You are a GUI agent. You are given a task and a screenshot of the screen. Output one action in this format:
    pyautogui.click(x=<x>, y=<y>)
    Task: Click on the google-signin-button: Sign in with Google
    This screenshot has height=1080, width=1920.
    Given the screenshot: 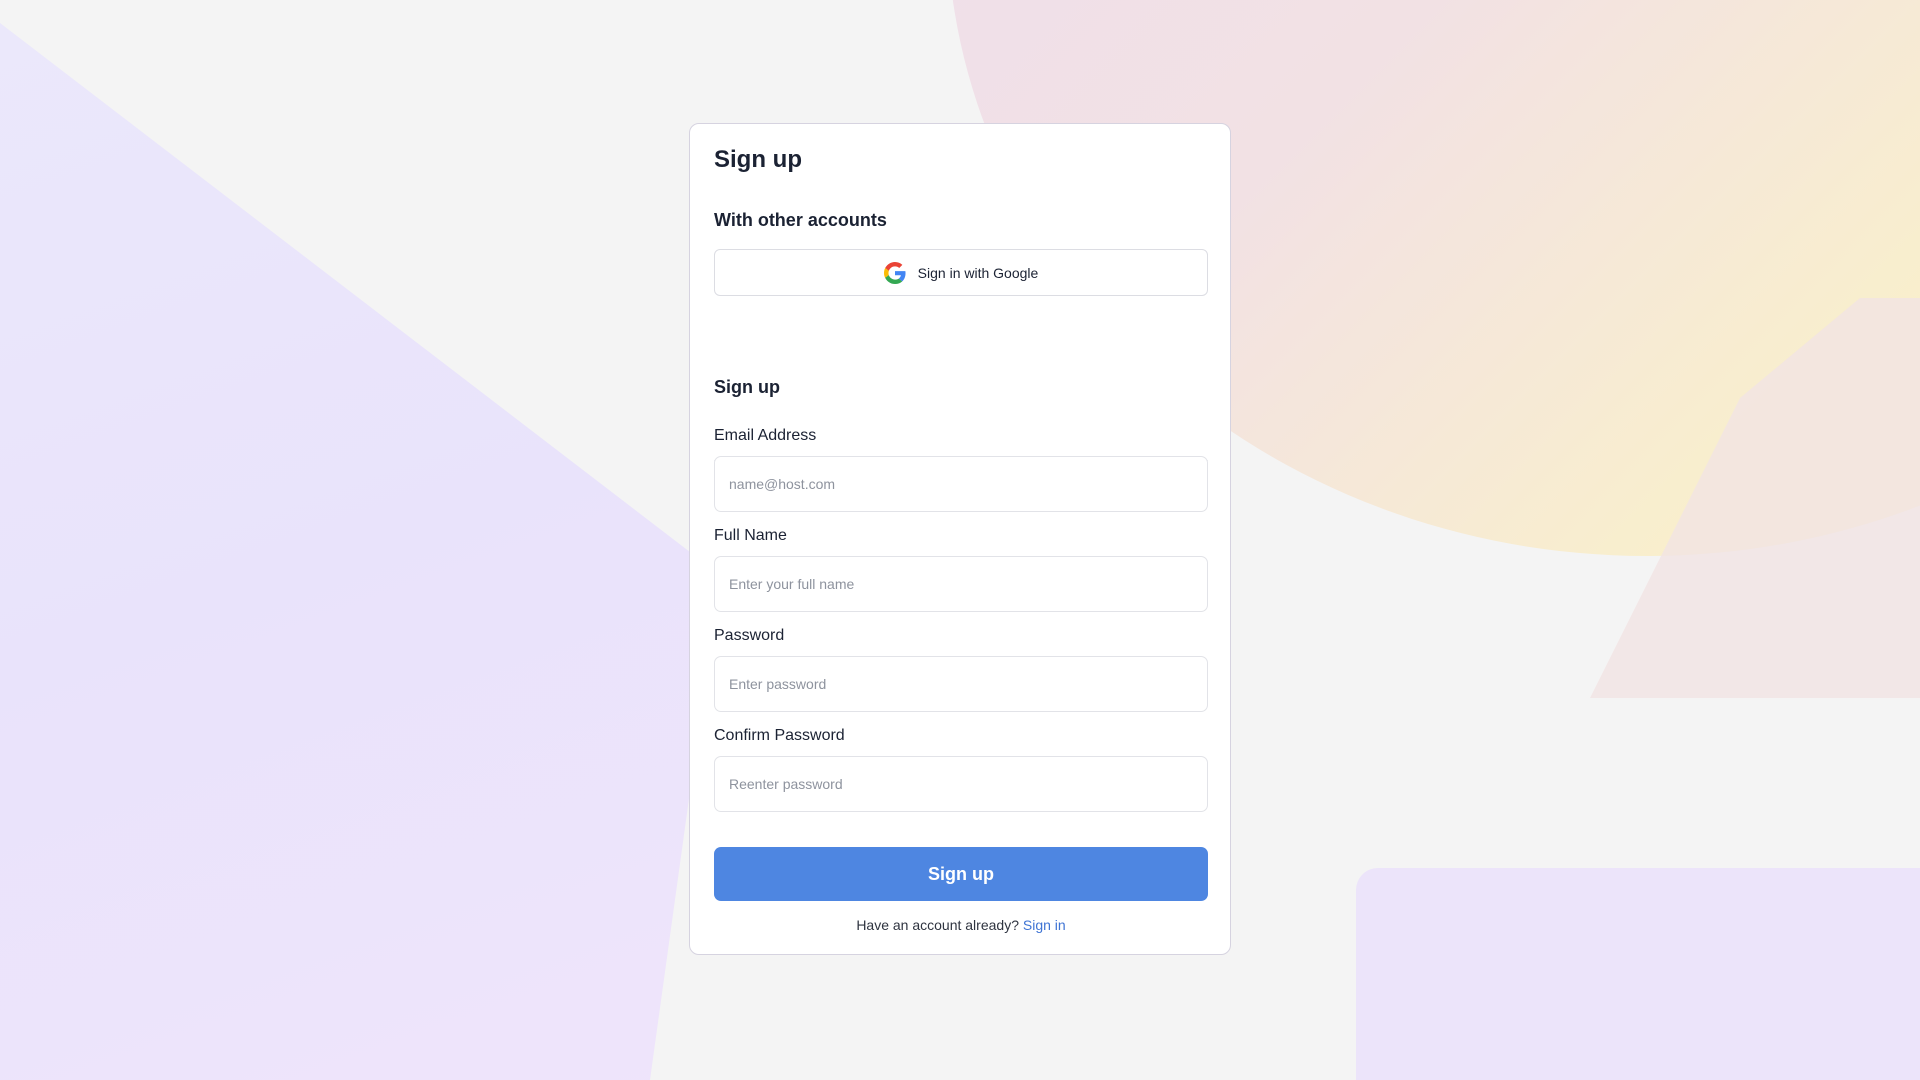 What is the action you would take?
    pyautogui.click(x=961, y=272)
    